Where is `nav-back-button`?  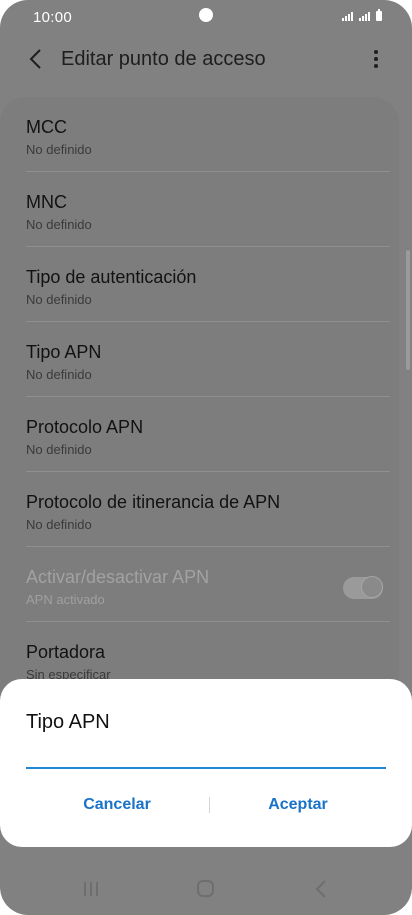
nav-back-button is located at coordinates (321, 891).